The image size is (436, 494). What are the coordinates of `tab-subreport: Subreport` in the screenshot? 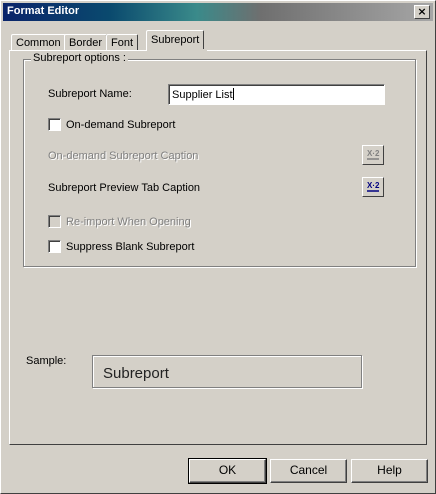 It's located at (175, 40).